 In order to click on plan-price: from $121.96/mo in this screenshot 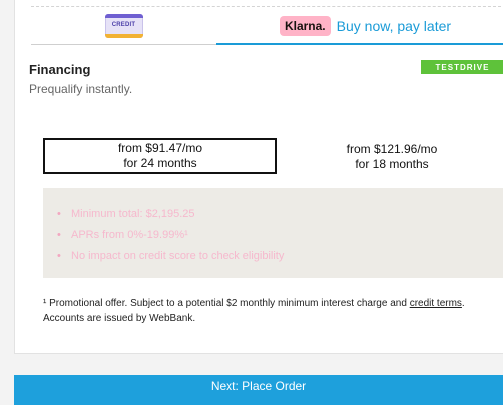, I will do `click(392, 149)`.